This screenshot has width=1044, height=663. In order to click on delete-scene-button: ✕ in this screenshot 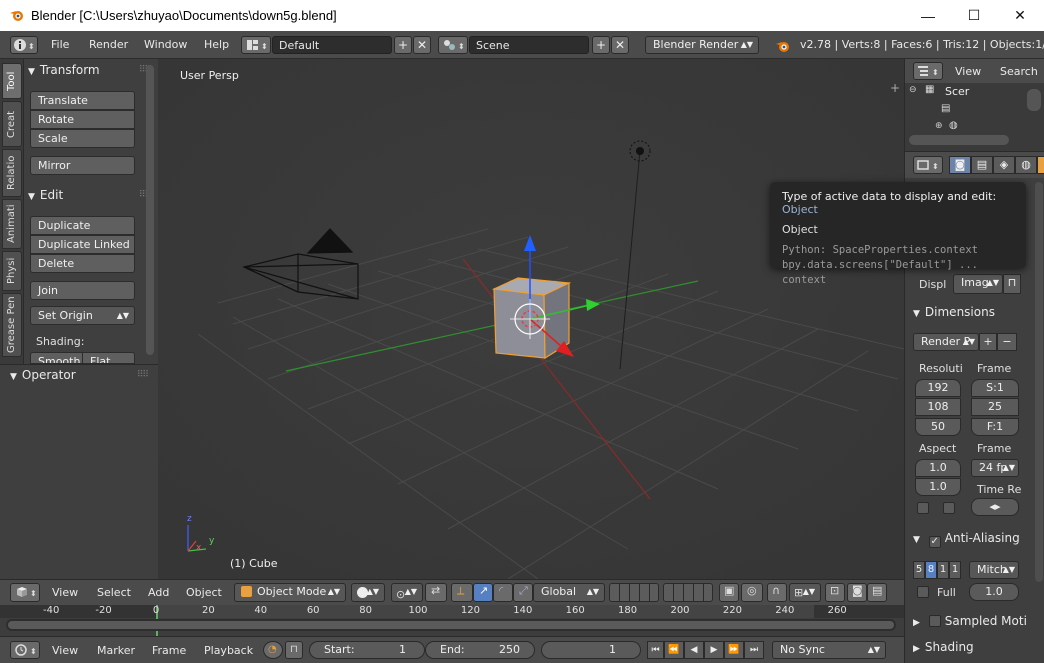, I will do `click(620, 45)`.